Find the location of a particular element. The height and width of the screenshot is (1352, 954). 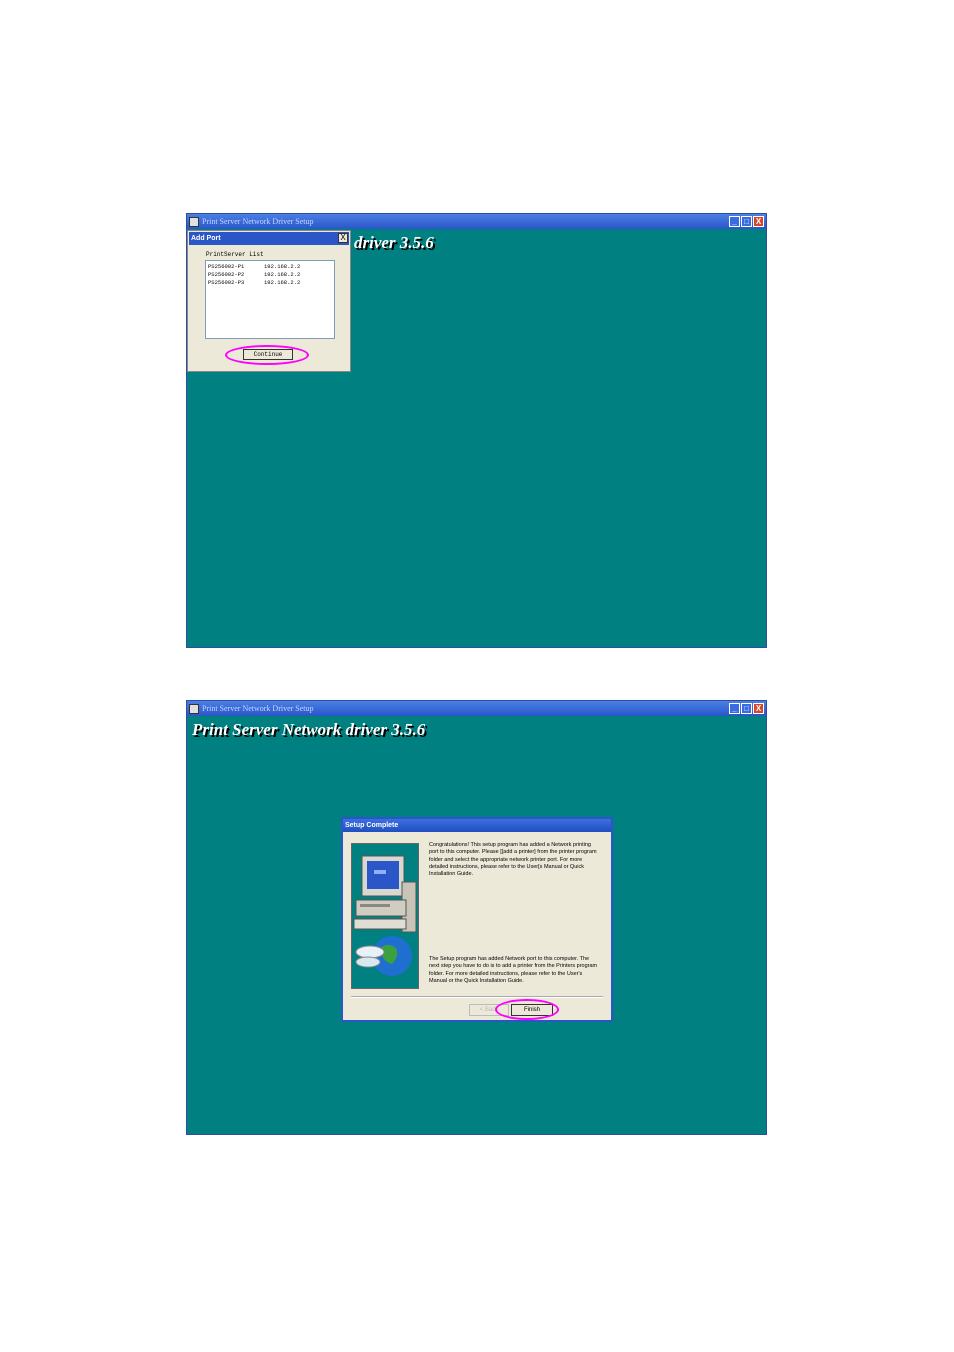

server-name: PS256002-P2 is located at coordinates (226, 274).